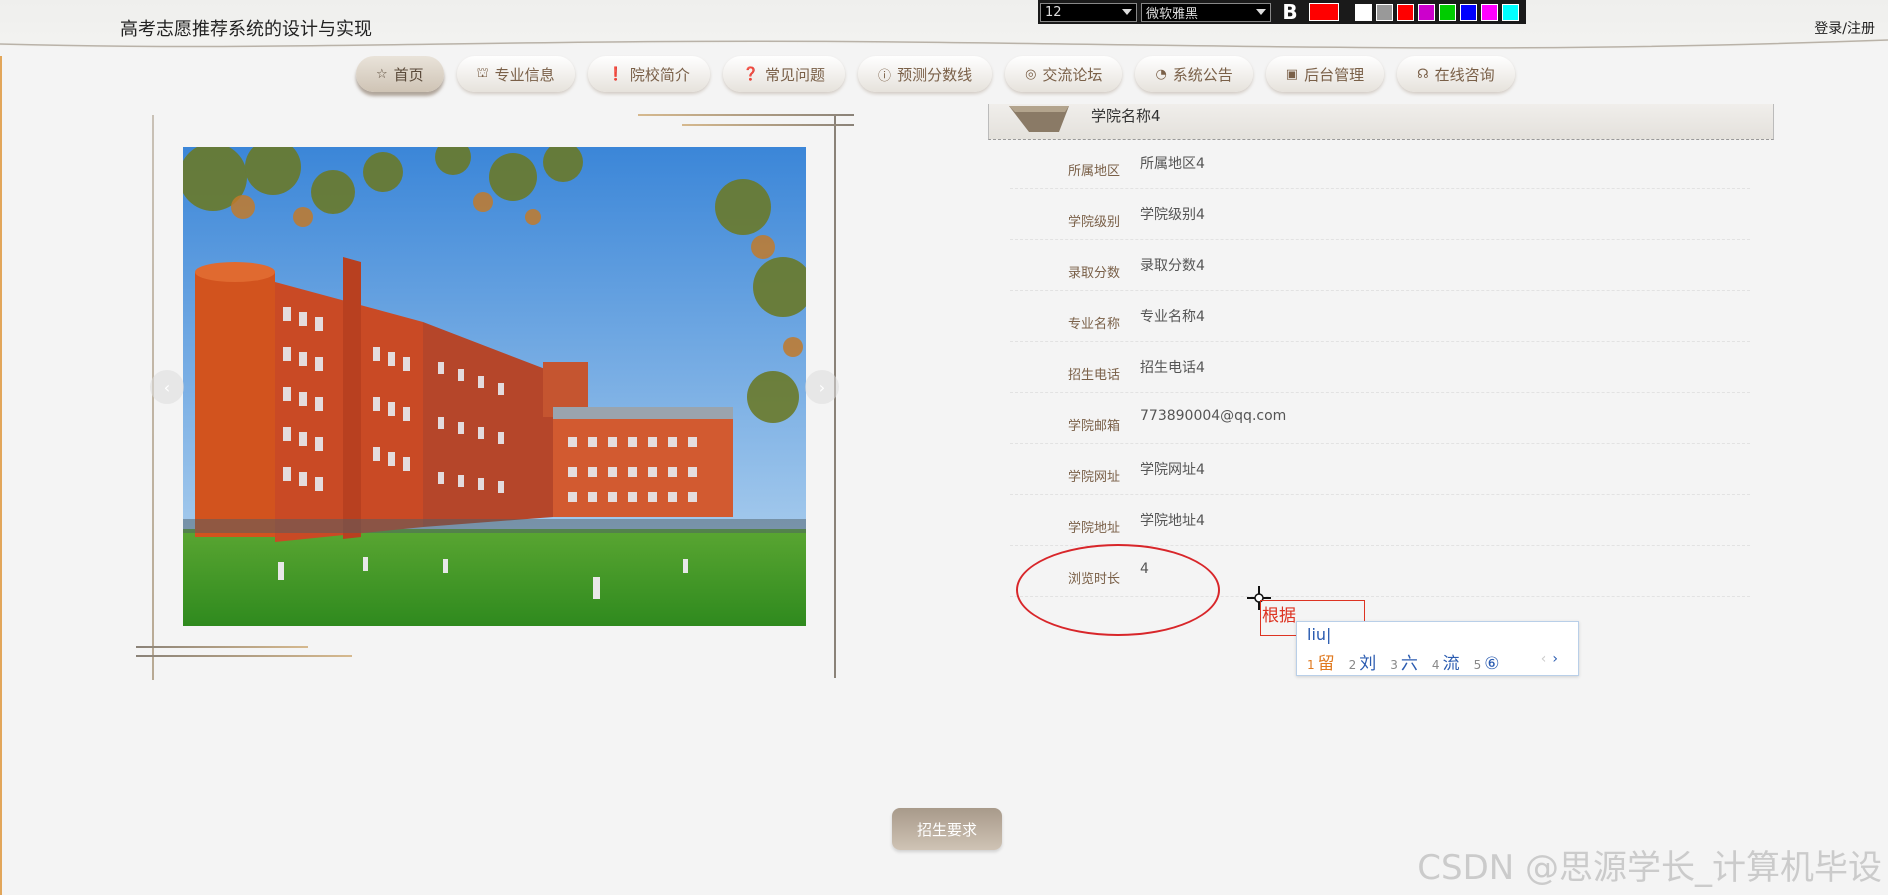 The width and height of the screenshot is (1888, 895). I want to click on current-color-swatch, so click(1324, 12).